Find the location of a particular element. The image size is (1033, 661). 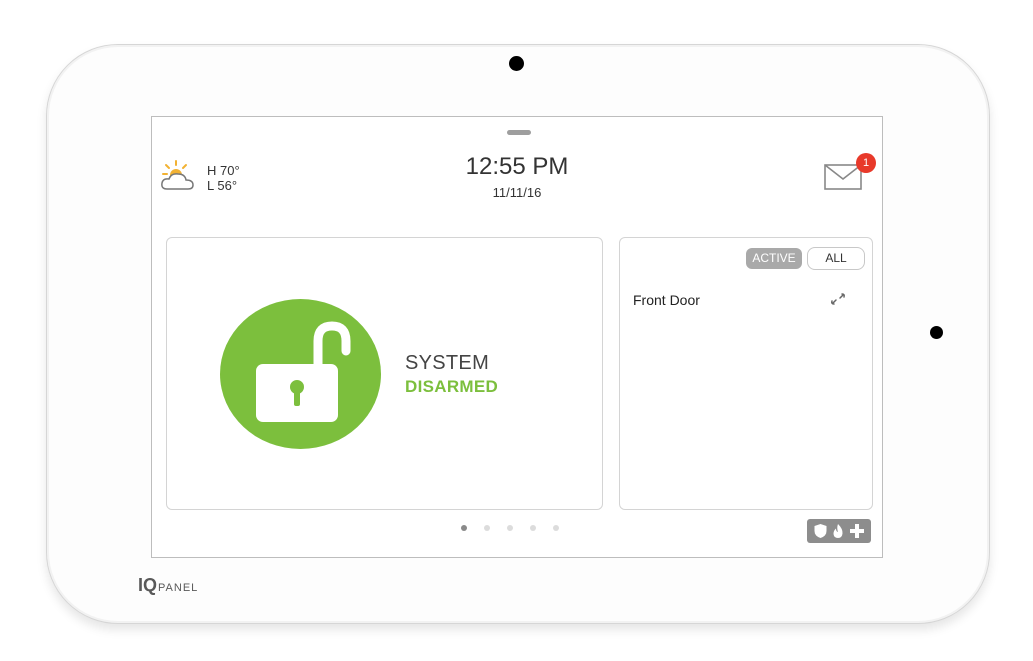

emergency-button is located at coordinates (839, 531).